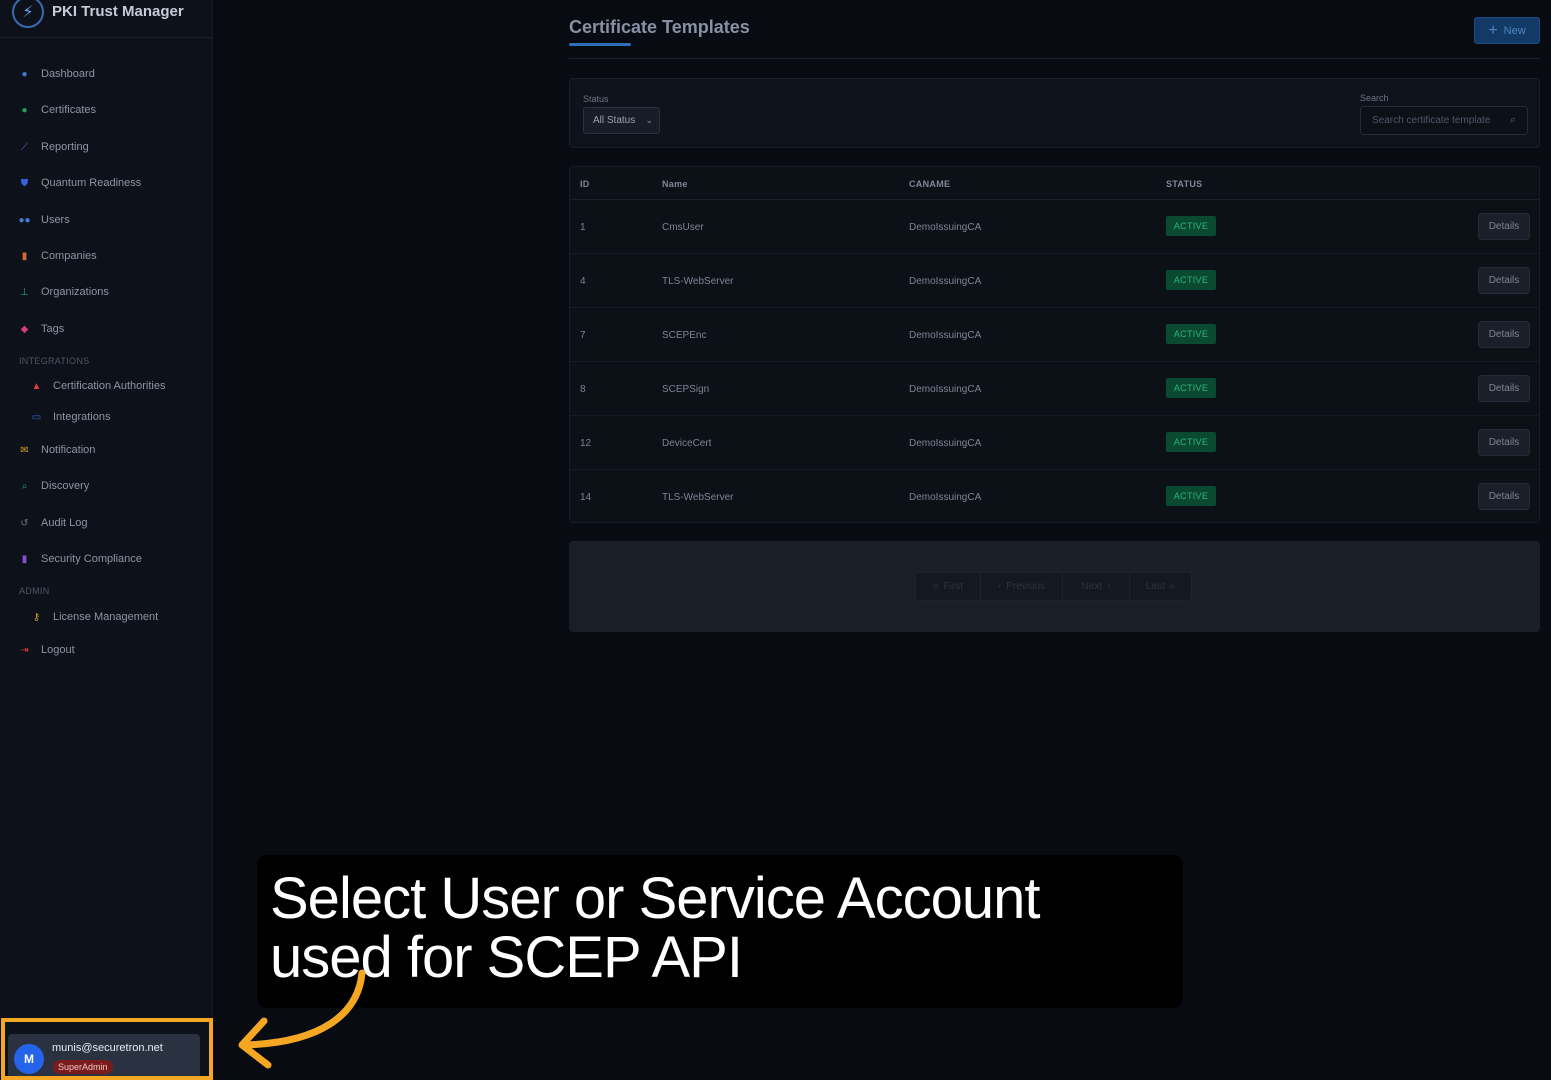 The image size is (1551, 1080). What do you see at coordinates (684, 335) in the screenshot?
I see `cell-name: SCEPEnc` at bounding box center [684, 335].